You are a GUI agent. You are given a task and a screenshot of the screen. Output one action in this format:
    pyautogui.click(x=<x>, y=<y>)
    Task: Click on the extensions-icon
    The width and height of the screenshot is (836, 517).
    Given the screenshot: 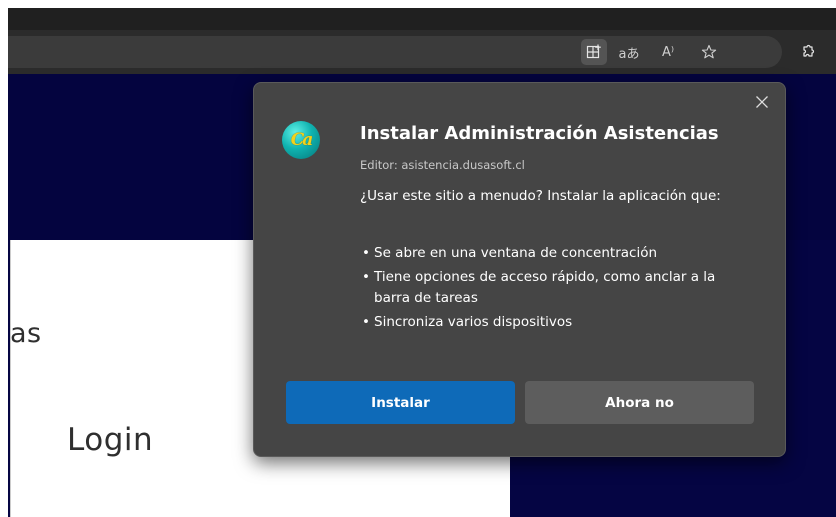 What is the action you would take?
    pyautogui.click(x=808, y=52)
    